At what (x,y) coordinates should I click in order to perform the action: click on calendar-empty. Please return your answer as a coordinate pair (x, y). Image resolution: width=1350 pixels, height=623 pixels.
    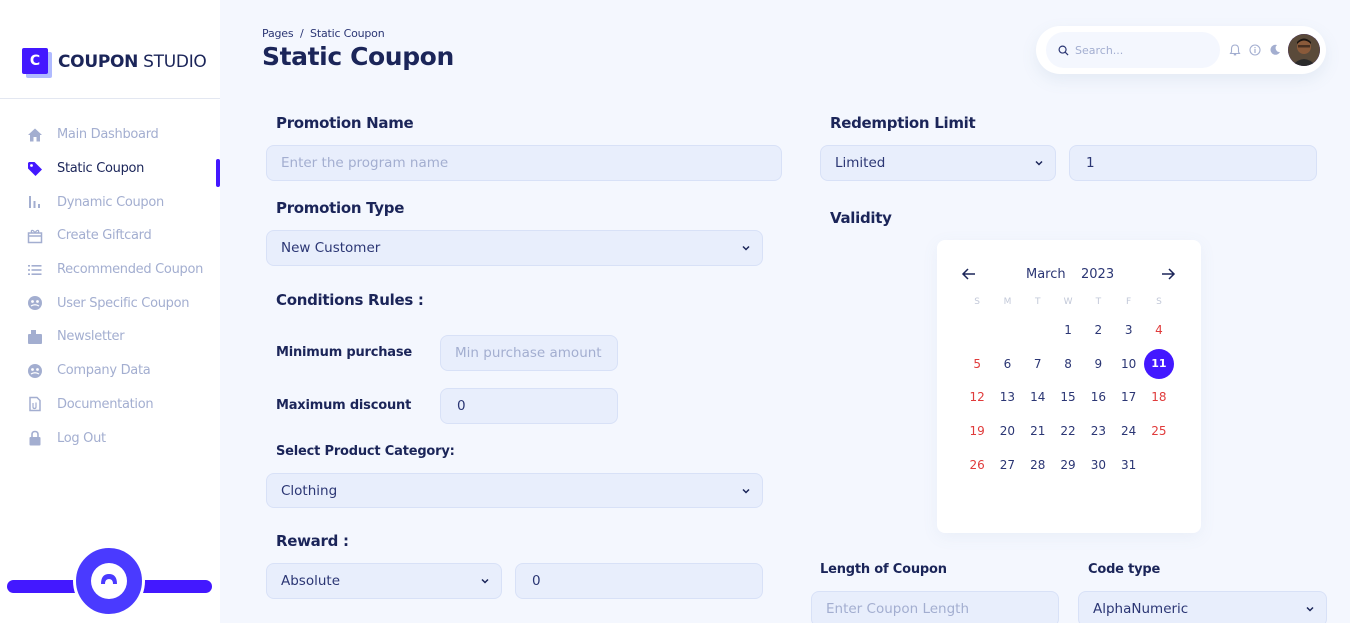
    Looking at the image, I should click on (977, 330).